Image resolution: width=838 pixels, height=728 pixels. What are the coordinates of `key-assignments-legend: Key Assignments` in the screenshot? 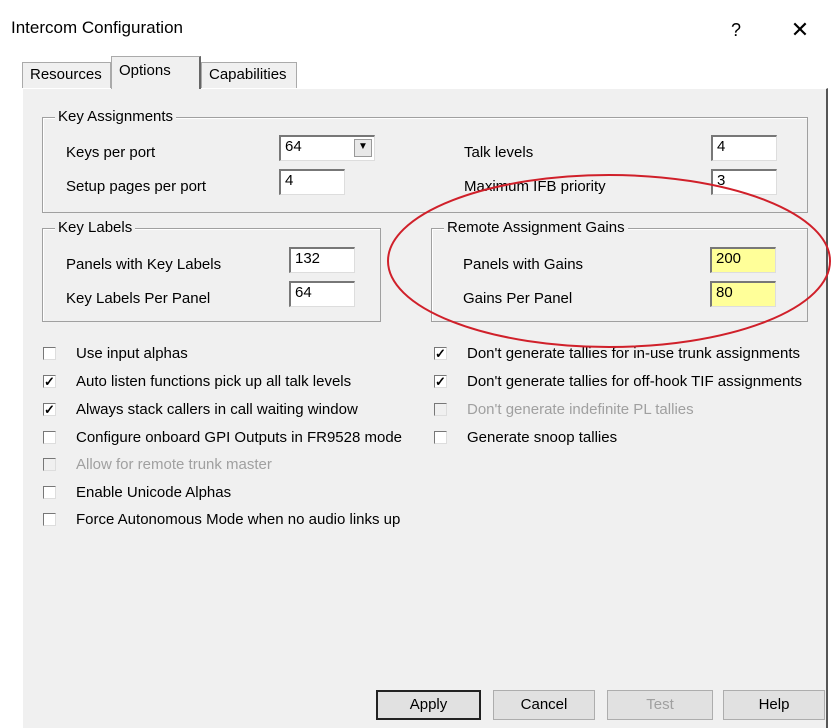 It's located at (116, 116).